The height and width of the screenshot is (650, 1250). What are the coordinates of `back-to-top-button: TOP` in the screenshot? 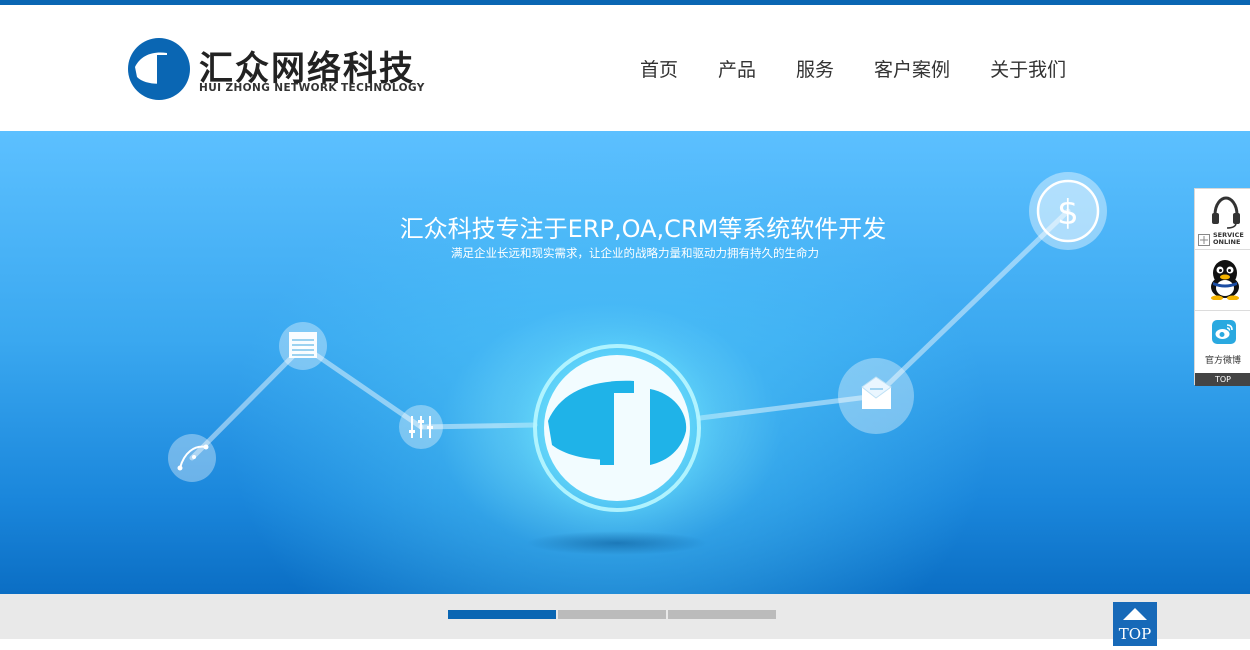 It's located at (1135, 624).